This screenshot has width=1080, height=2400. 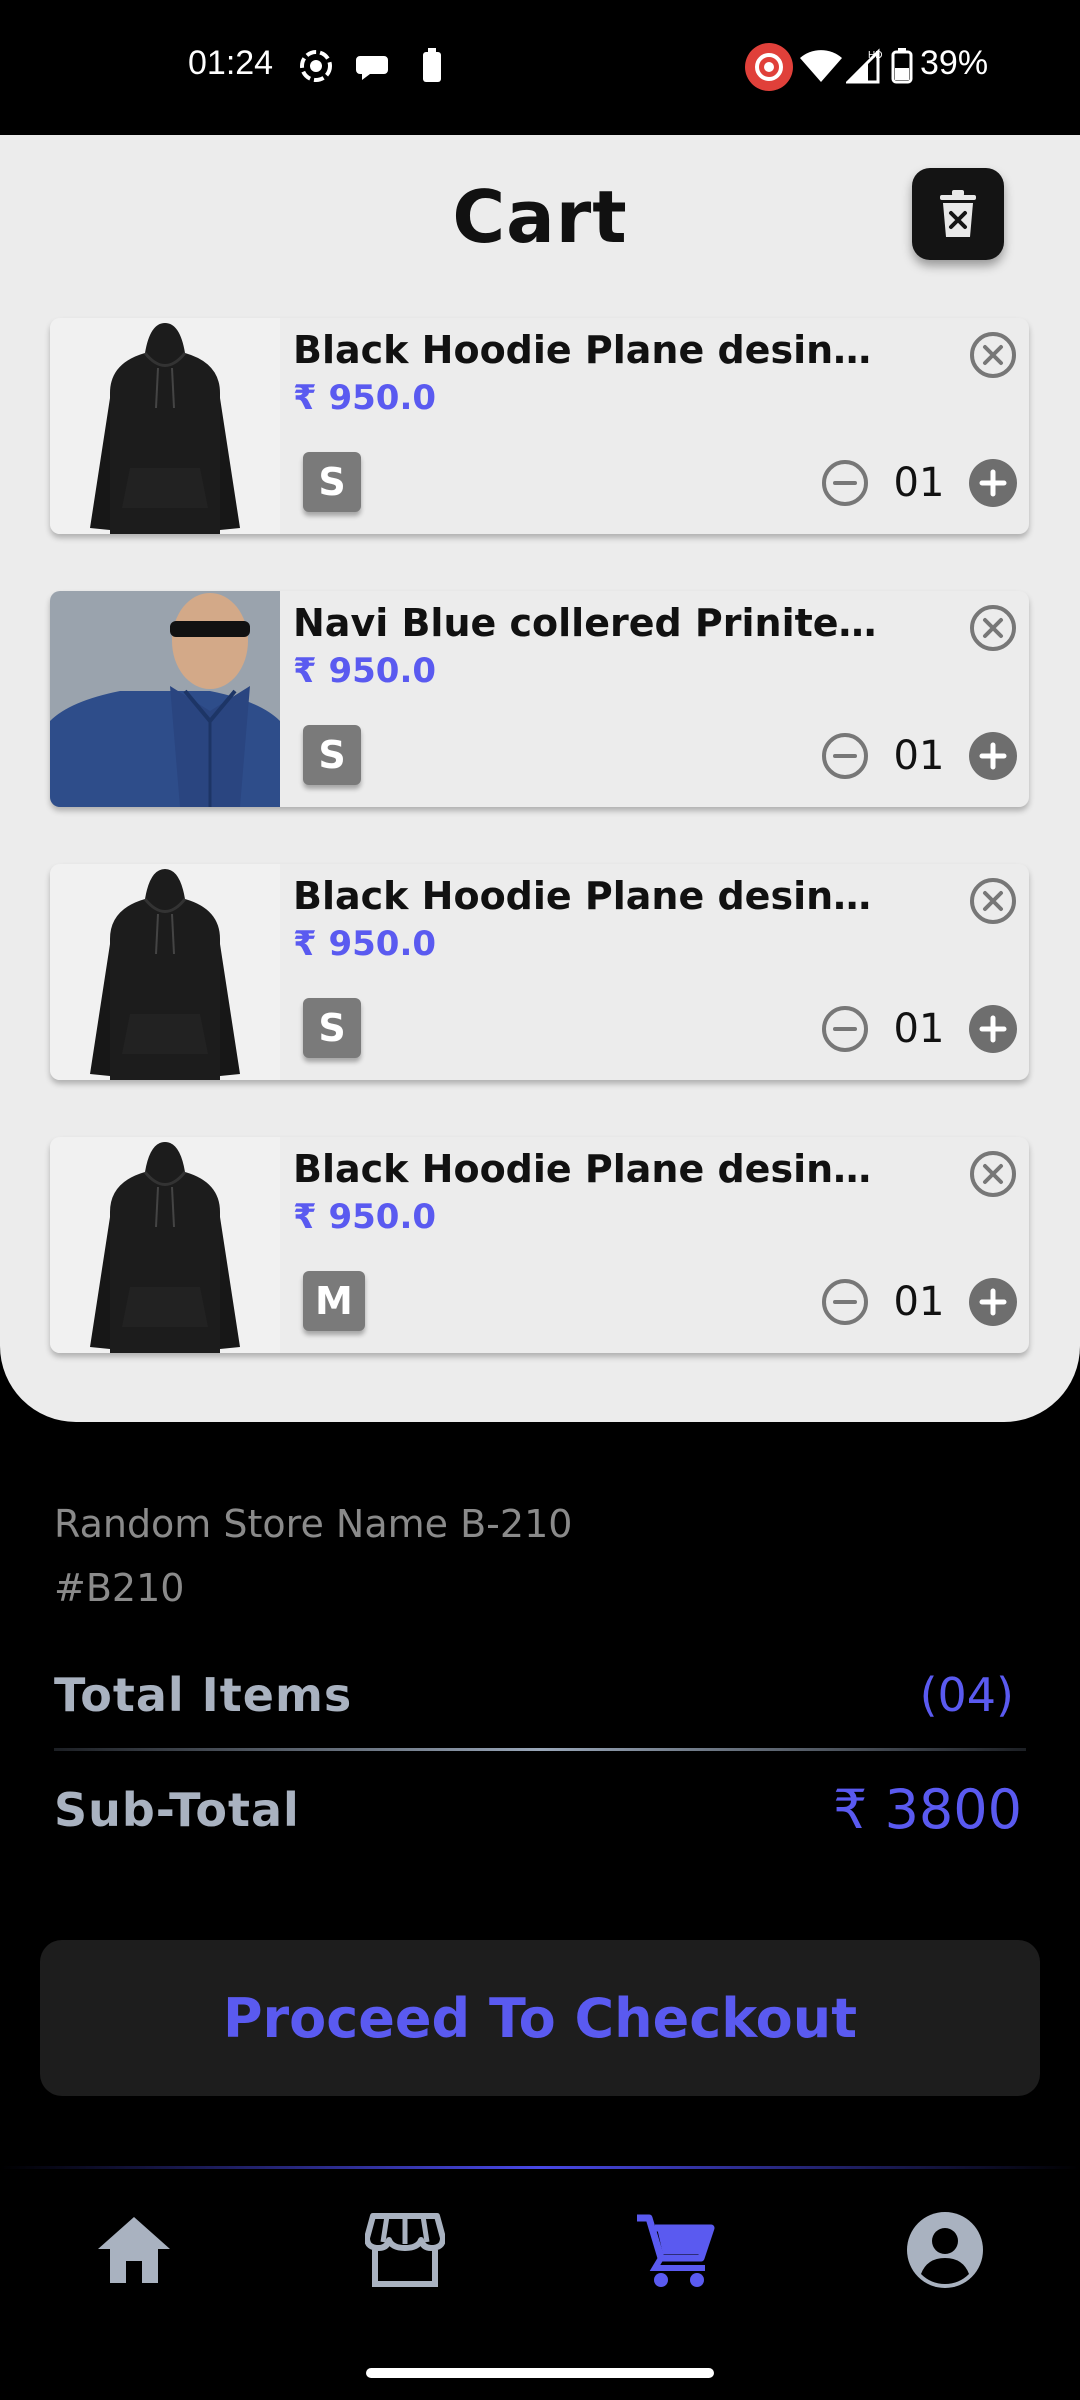 I want to click on account-icon, so click(x=945, y=2250).